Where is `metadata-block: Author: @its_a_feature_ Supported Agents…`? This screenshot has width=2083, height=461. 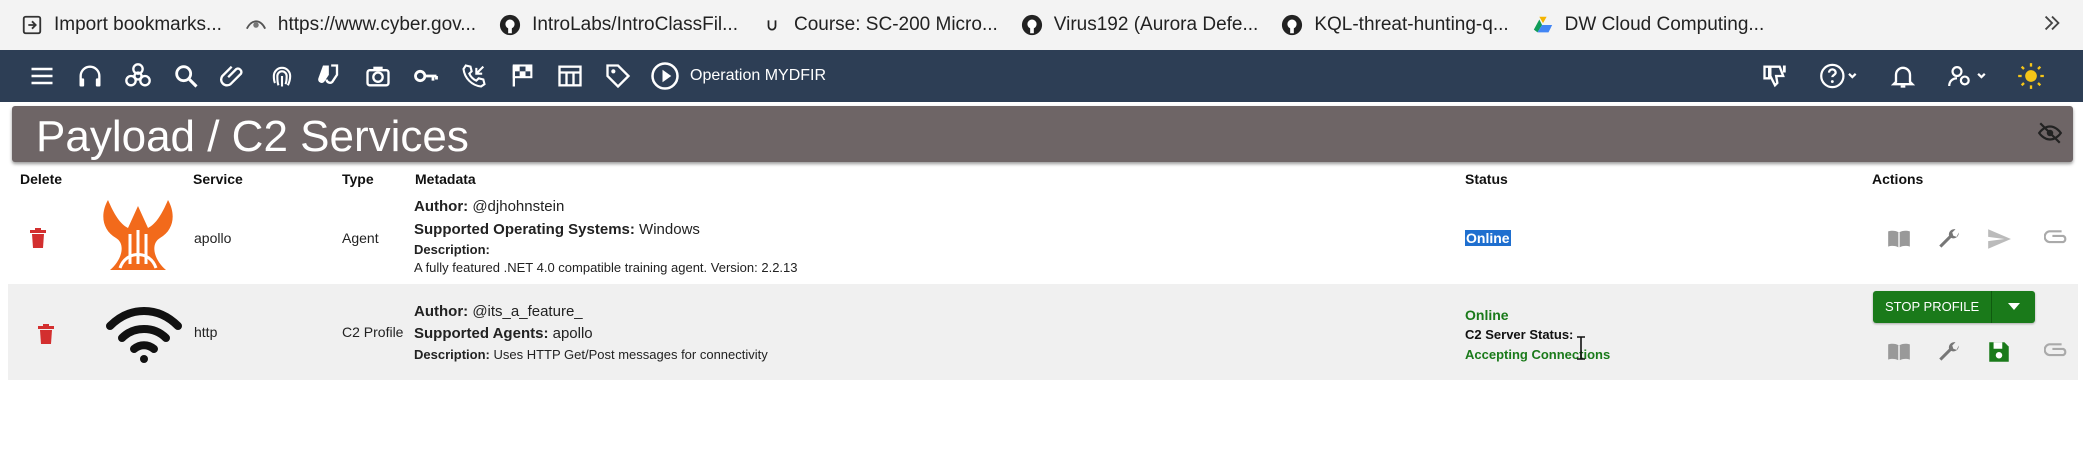
metadata-block: Author: @its_a_feature_ Supported Agents… is located at coordinates (591, 332).